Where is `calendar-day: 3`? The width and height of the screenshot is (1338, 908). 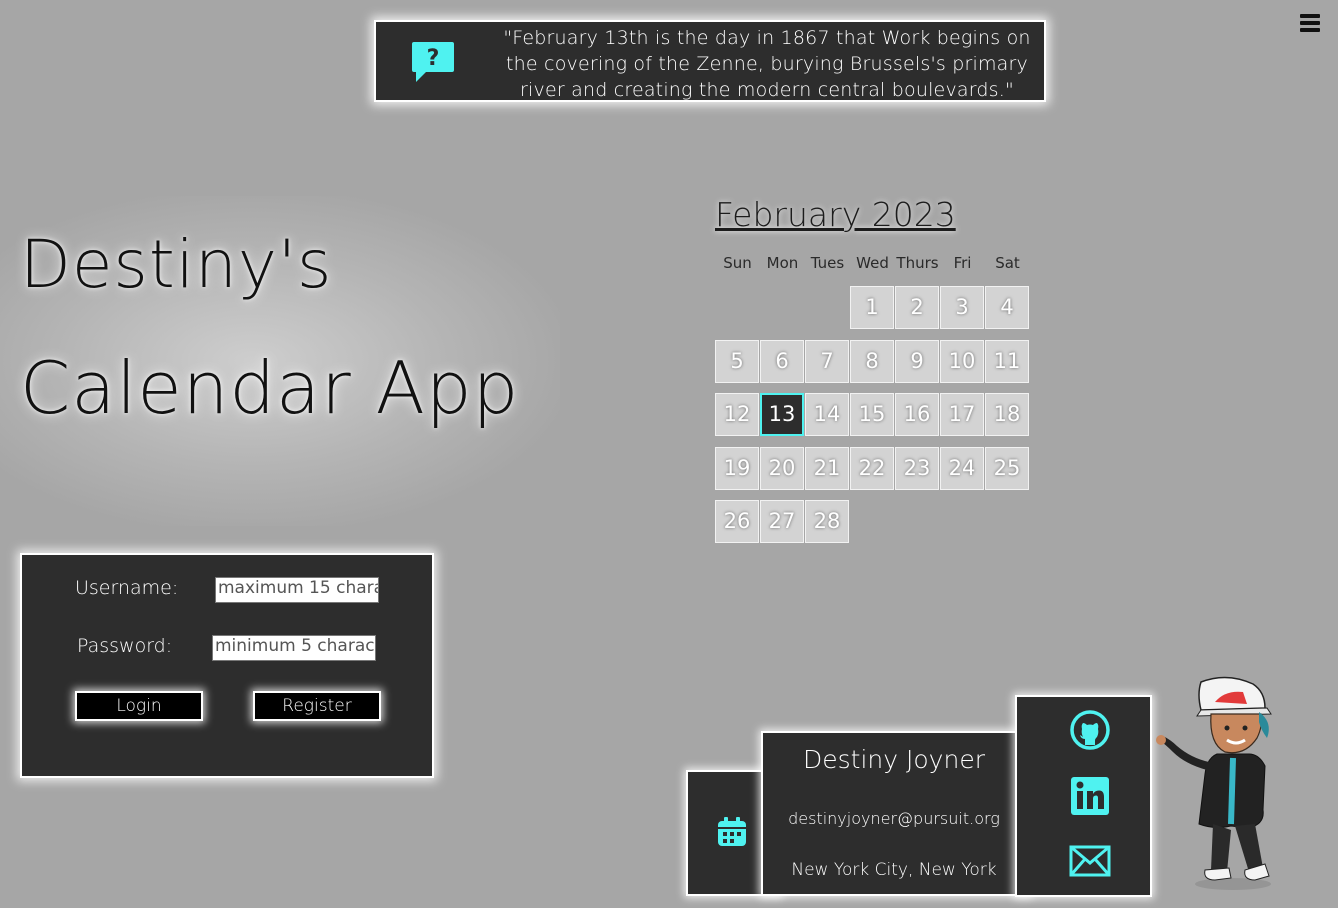 calendar-day: 3 is located at coordinates (962, 307).